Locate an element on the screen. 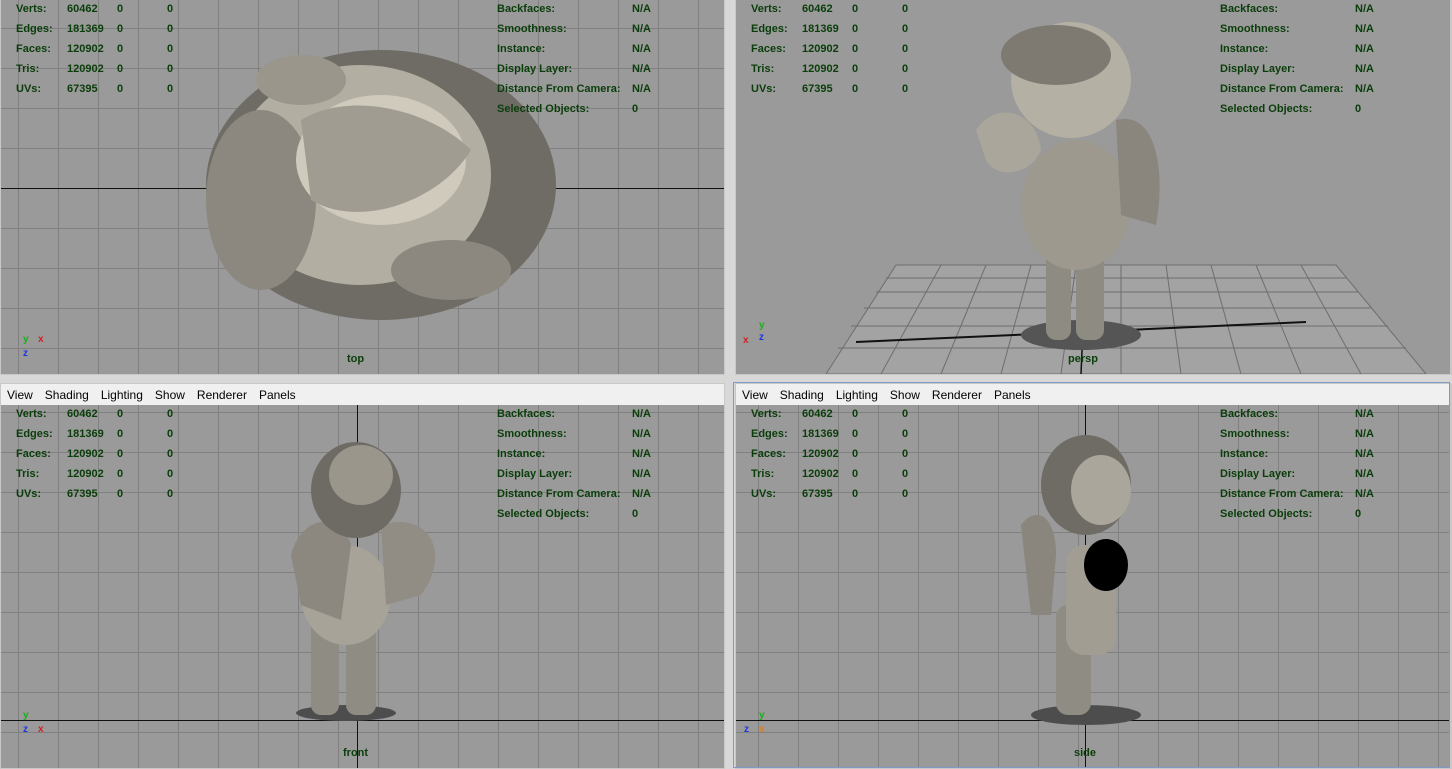 Image resolution: width=1452 pixels, height=769 pixels. pane-divider-vertical is located at coordinates (730, 384).